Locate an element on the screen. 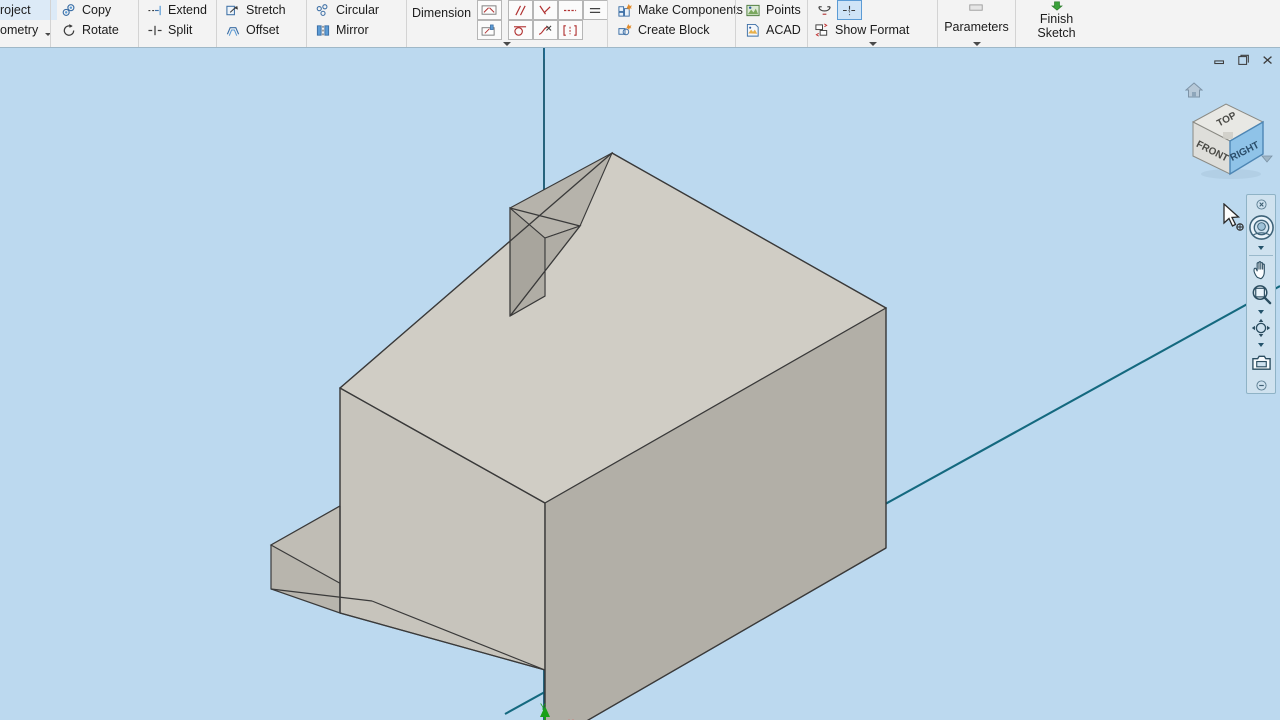 The width and height of the screenshot is (1280, 720). acad-label: ACAD is located at coordinates (783, 30).